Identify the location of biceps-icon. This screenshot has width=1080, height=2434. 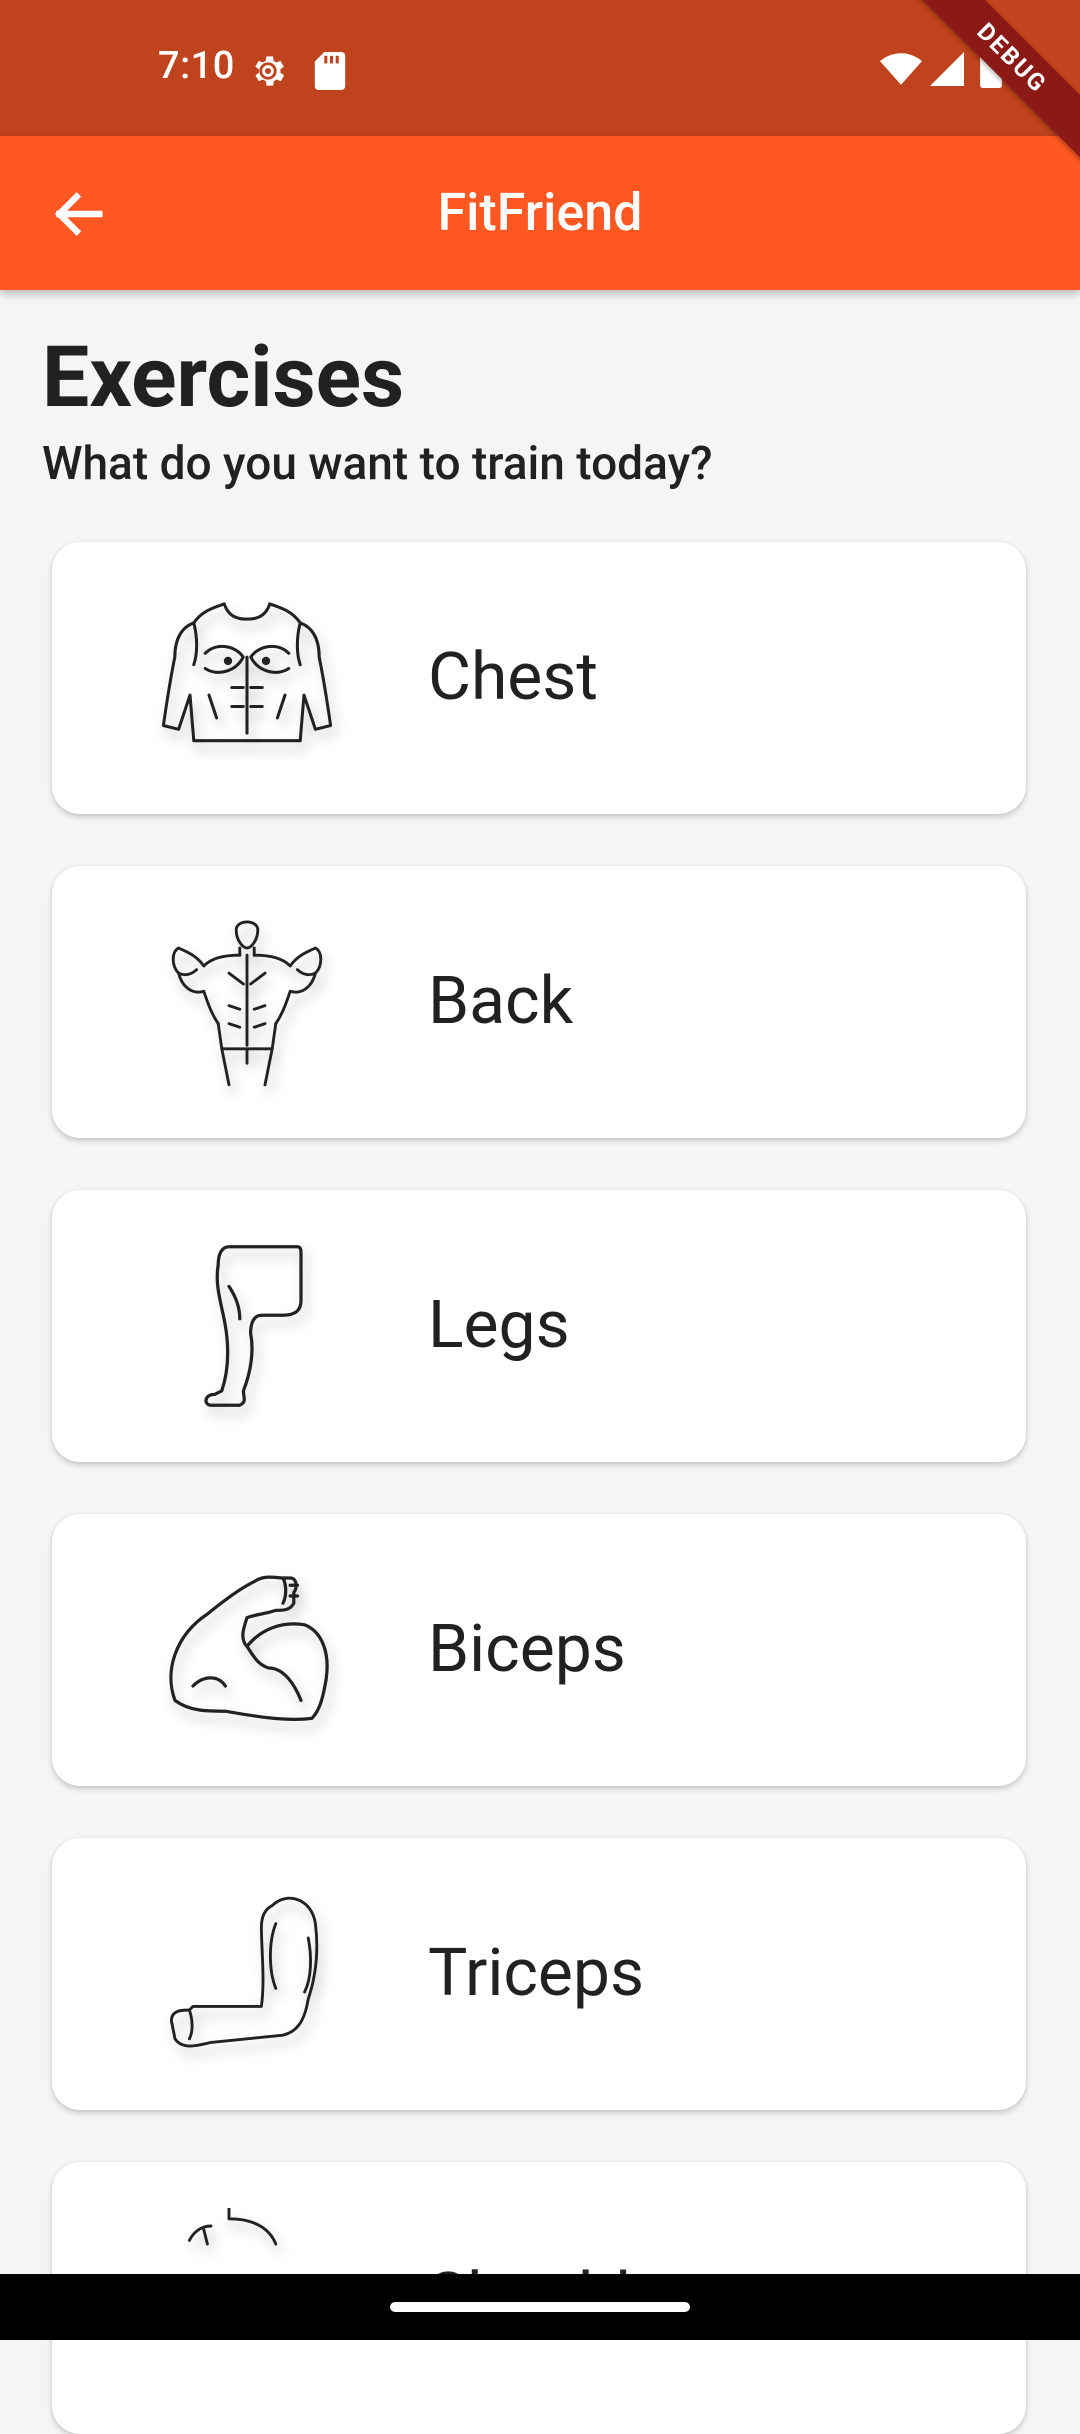
(249, 1648).